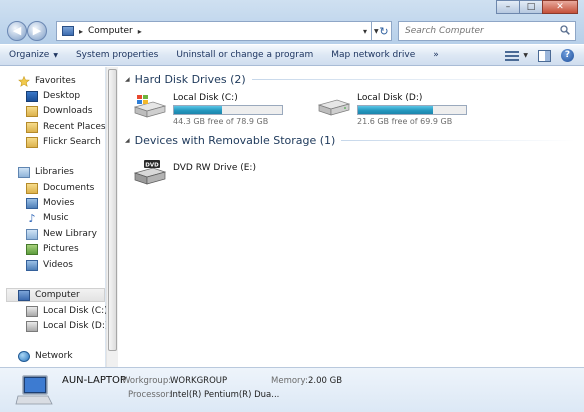  I want to click on address-bar: ▸ Computer ▸ ▾, so click(214, 31).